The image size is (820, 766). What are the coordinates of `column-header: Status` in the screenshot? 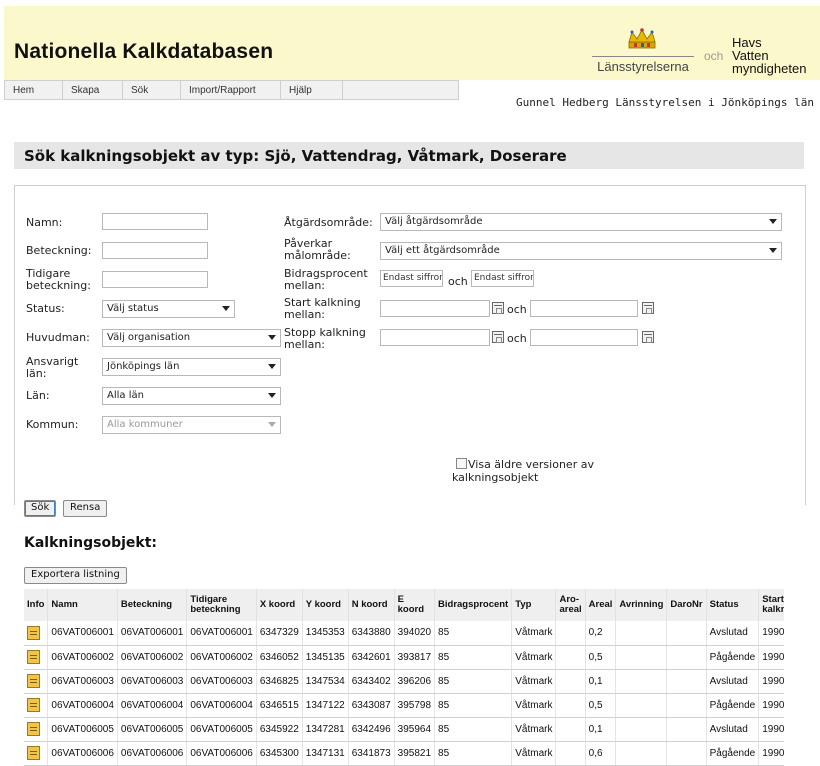 It's located at (733, 605).